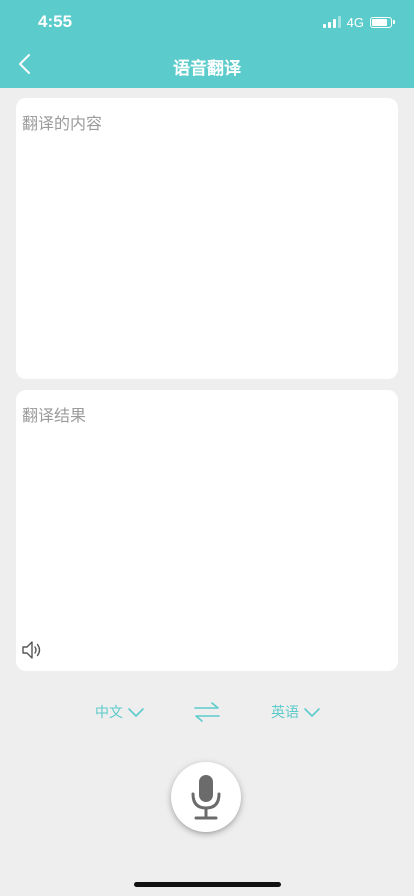 The width and height of the screenshot is (414, 896). I want to click on target-language-select: 英语, so click(296, 712).